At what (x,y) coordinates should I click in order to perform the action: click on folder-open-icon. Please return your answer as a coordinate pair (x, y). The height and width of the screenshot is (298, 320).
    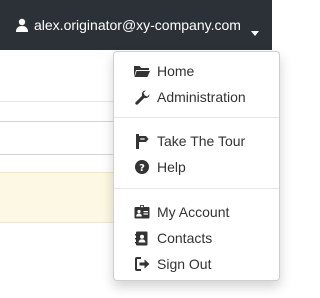
    Looking at the image, I should click on (142, 71).